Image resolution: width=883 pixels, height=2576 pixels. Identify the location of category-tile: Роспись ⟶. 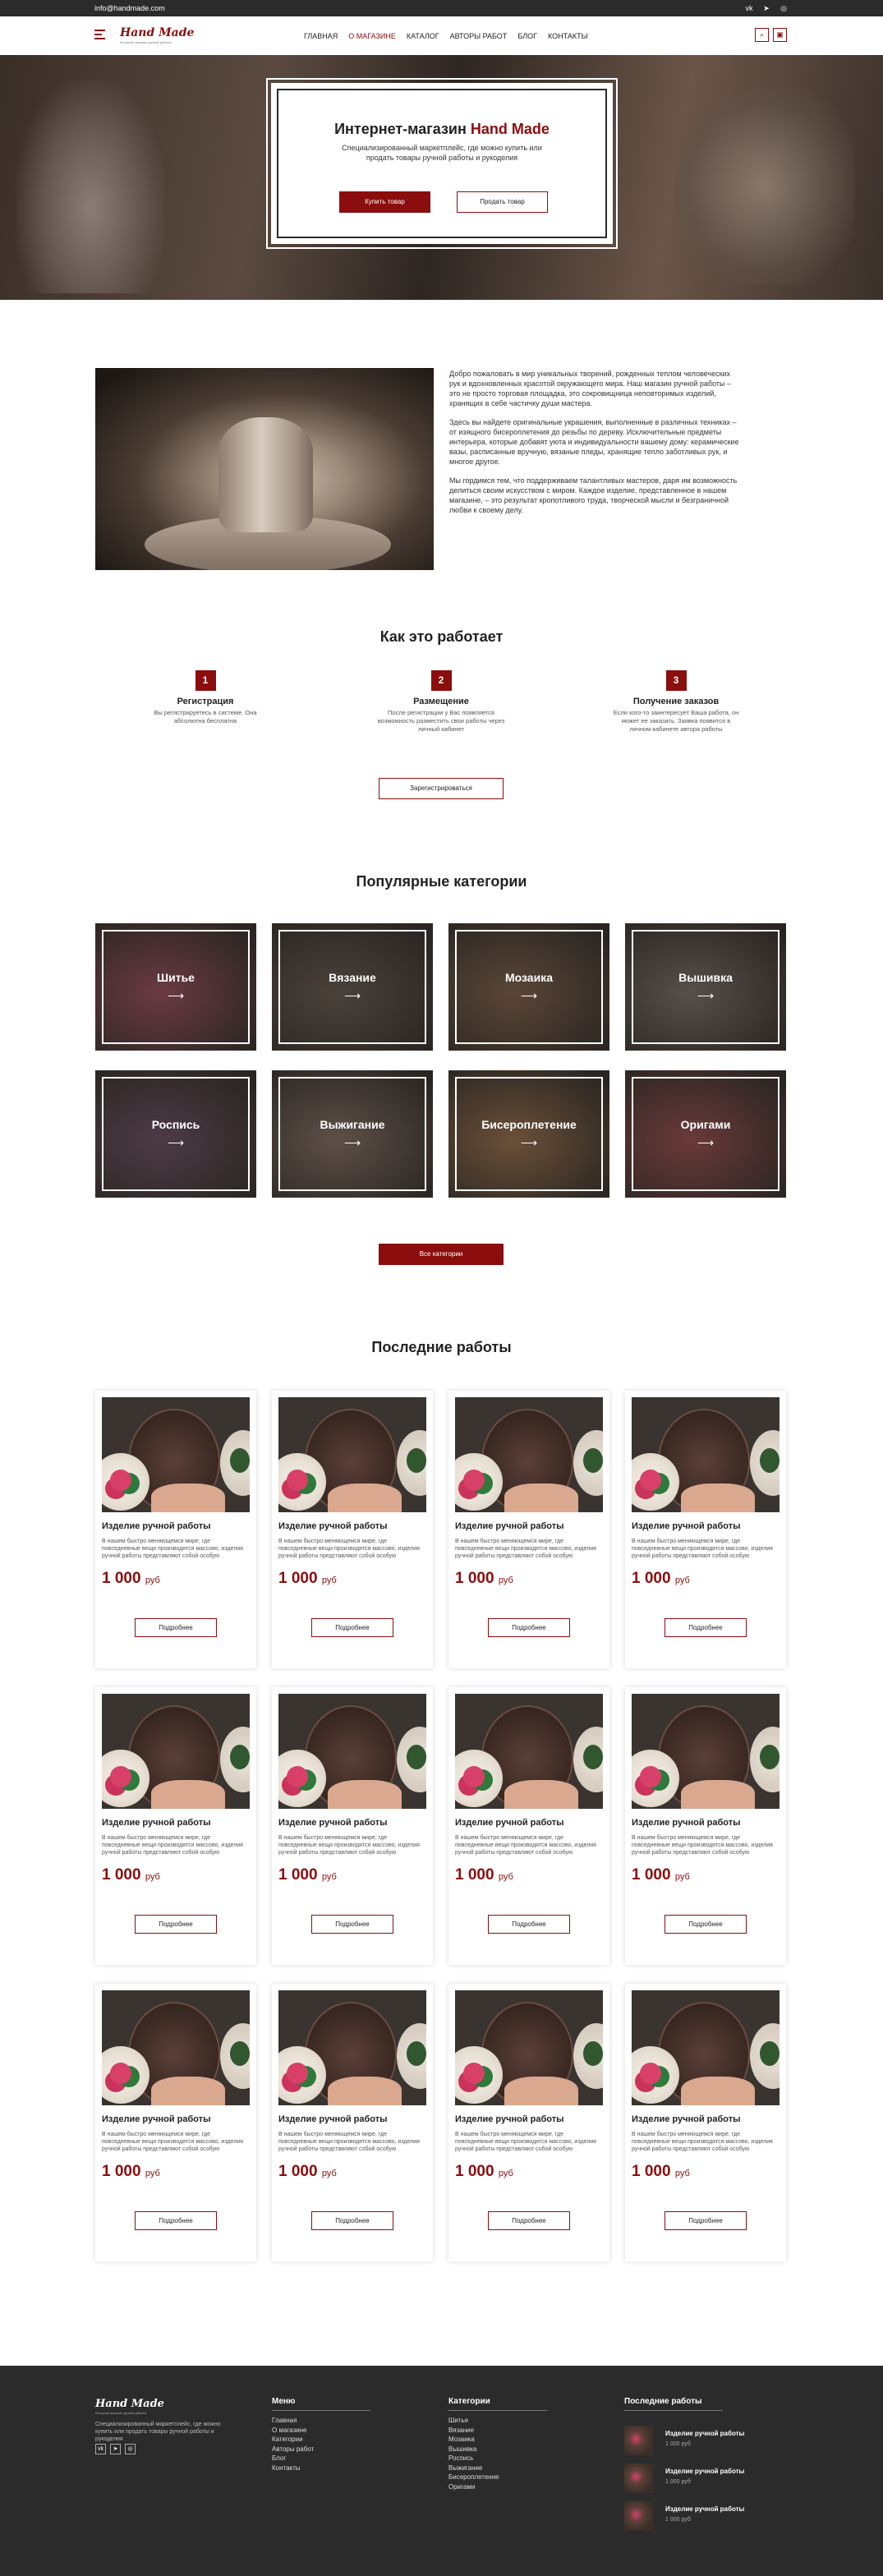
(175, 1134).